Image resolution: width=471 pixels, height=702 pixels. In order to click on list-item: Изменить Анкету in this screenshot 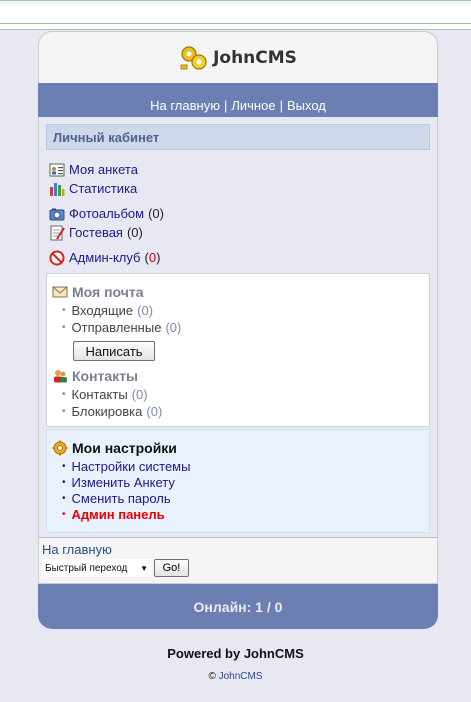, I will do `click(243, 482)`.